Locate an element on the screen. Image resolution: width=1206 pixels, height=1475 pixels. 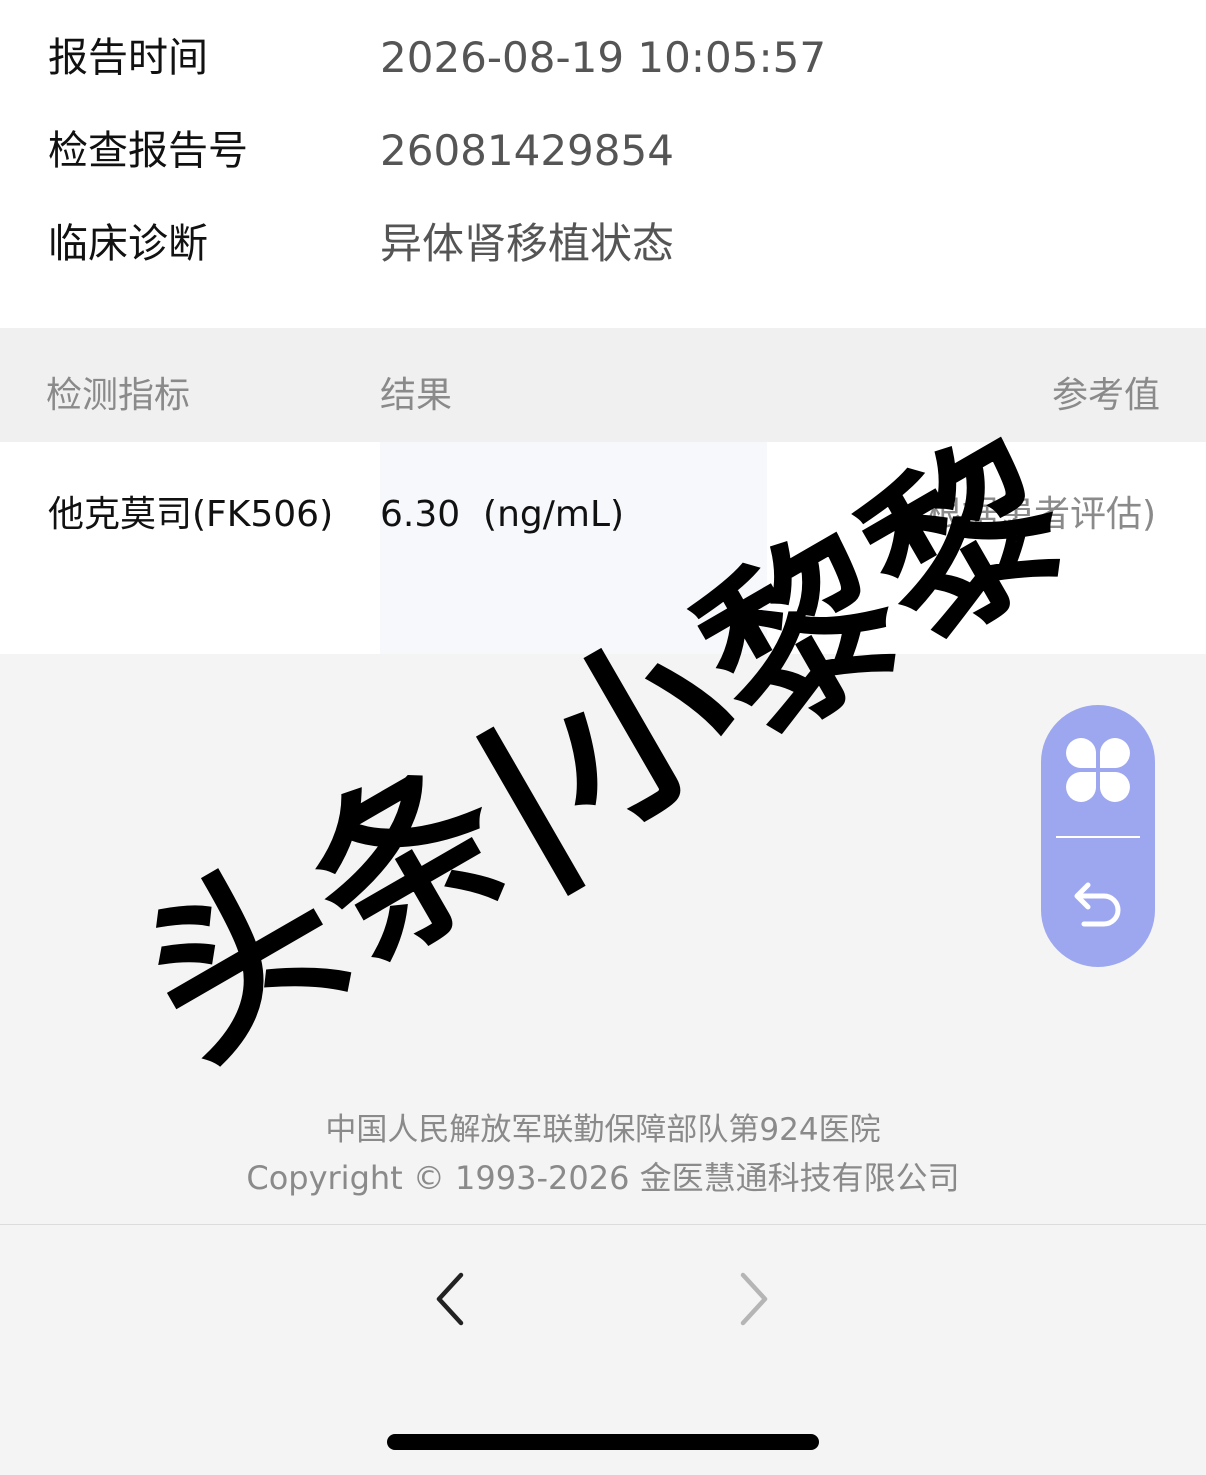
header-result: 结果 is located at coordinates (416, 395).